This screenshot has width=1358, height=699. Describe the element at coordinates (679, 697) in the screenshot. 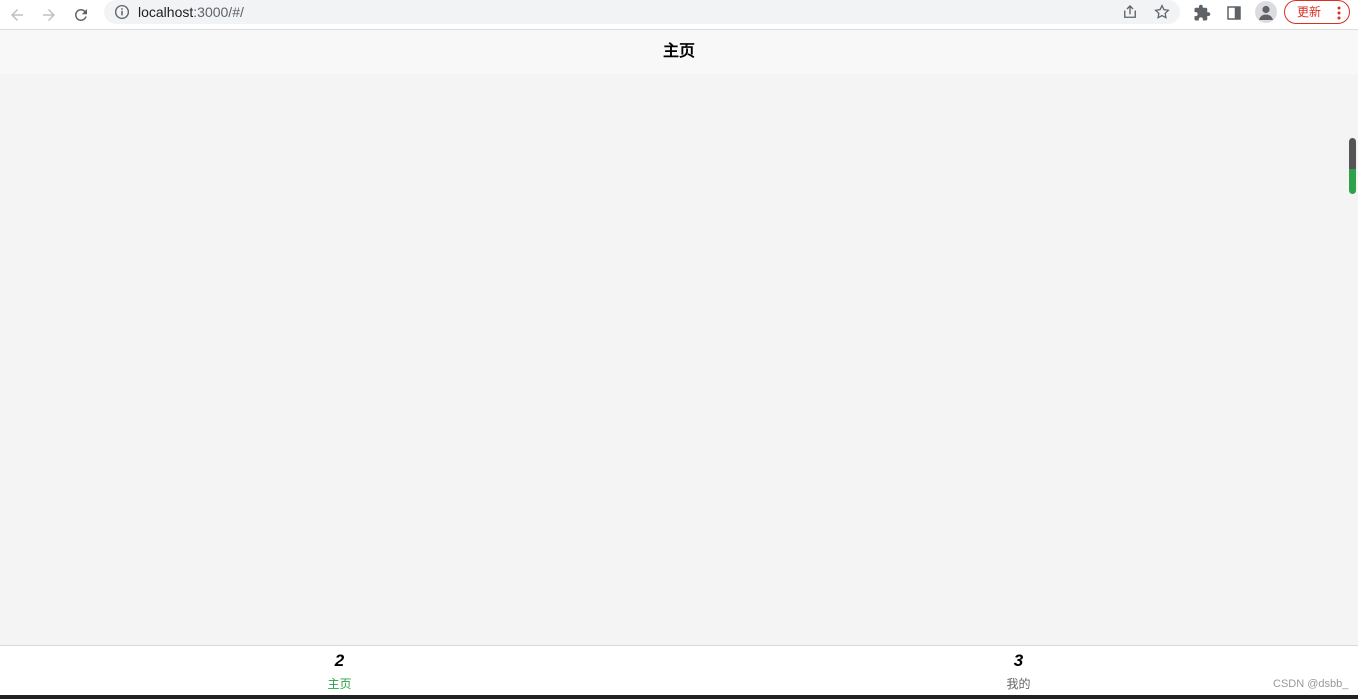

I see `bottom-edge` at that location.